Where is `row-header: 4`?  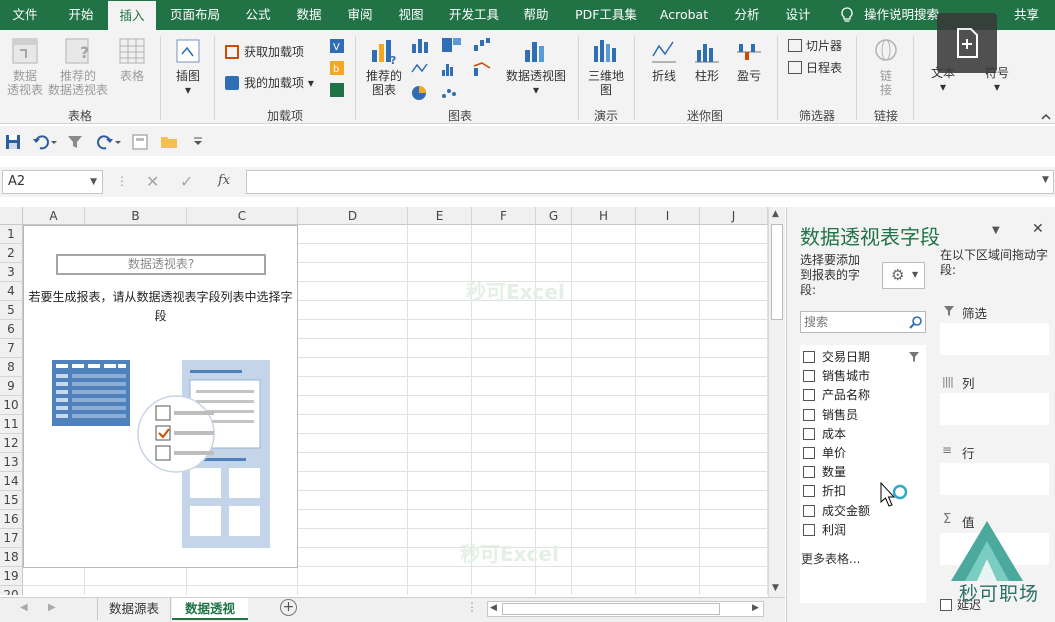
row-header: 4 is located at coordinates (11, 291).